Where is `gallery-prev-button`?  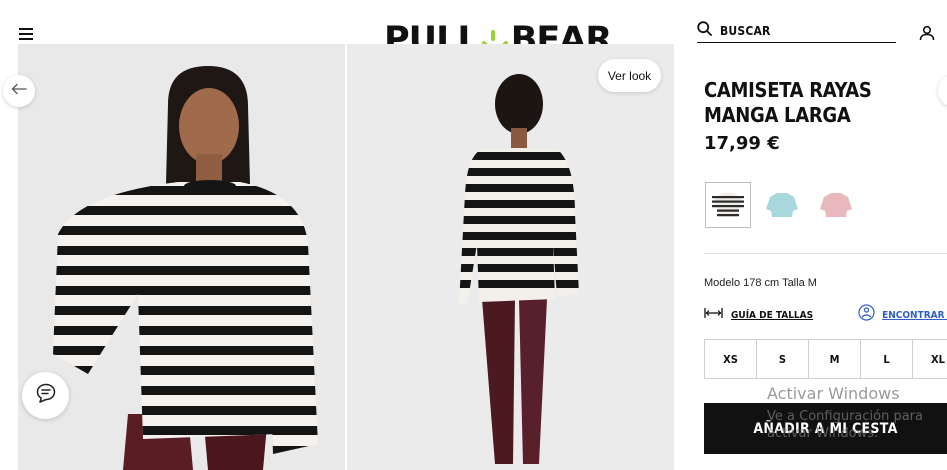 gallery-prev-button is located at coordinates (19, 91).